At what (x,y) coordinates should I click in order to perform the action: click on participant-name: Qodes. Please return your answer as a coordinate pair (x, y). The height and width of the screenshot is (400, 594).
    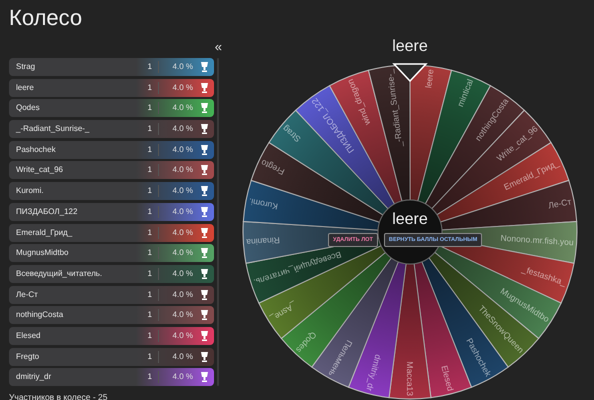
    Looking at the image, I should click on (28, 108).